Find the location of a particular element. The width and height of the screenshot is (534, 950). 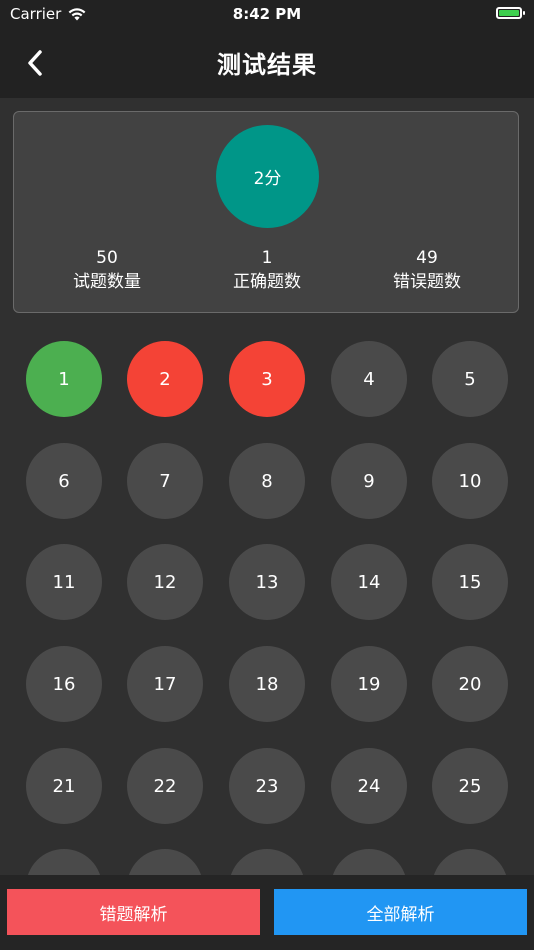

question-item: 18 is located at coordinates (267, 684).